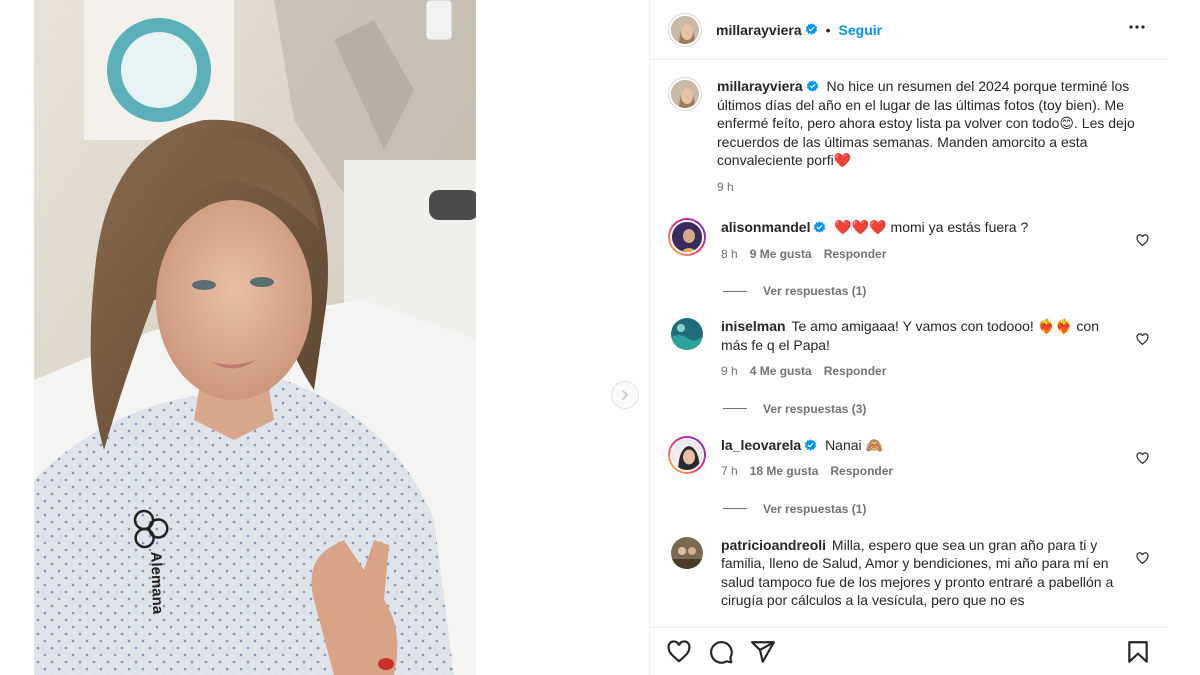 The height and width of the screenshot is (675, 1200). What do you see at coordinates (729, 253) in the screenshot?
I see `comment-time: 8 h` at bounding box center [729, 253].